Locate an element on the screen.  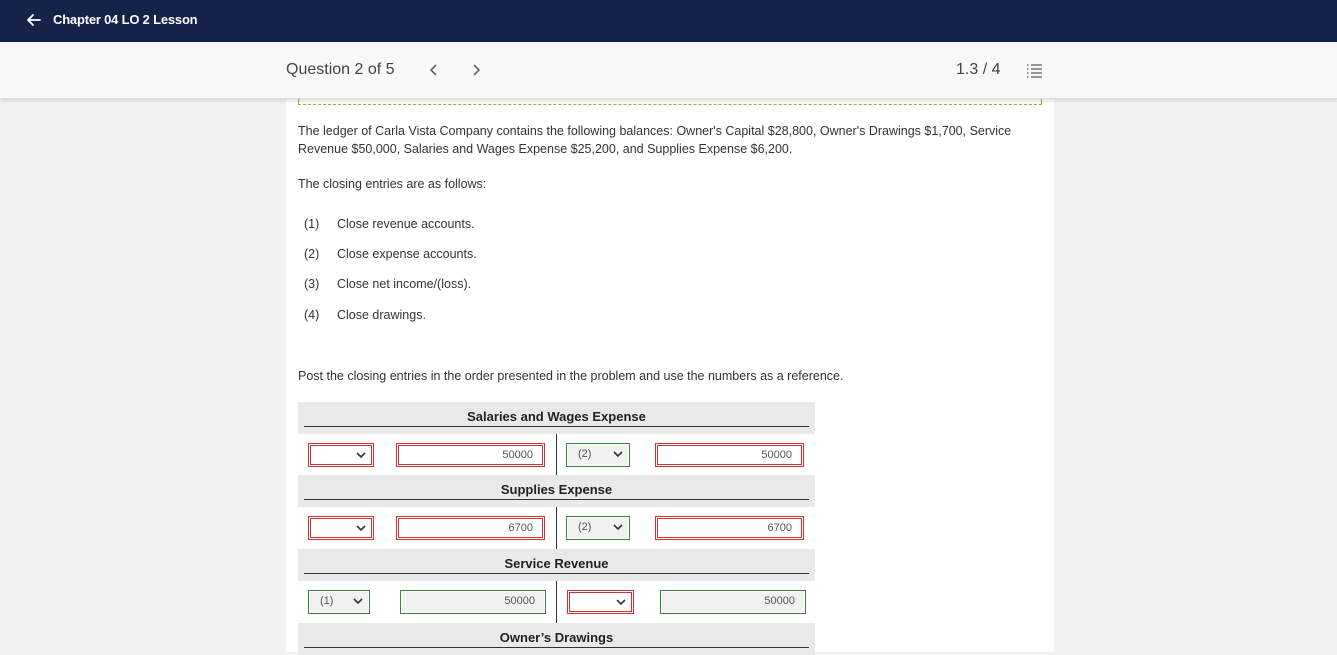
selected-value: (1) is located at coordinates (327, 601).